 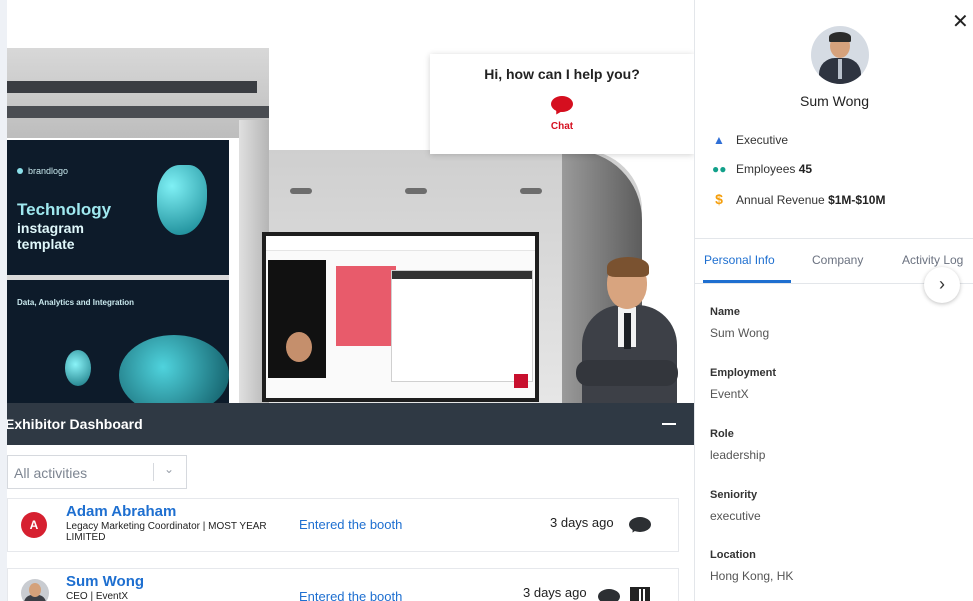 I want to click on poster-subtitle: instagram template, so click(x=50, y=236).